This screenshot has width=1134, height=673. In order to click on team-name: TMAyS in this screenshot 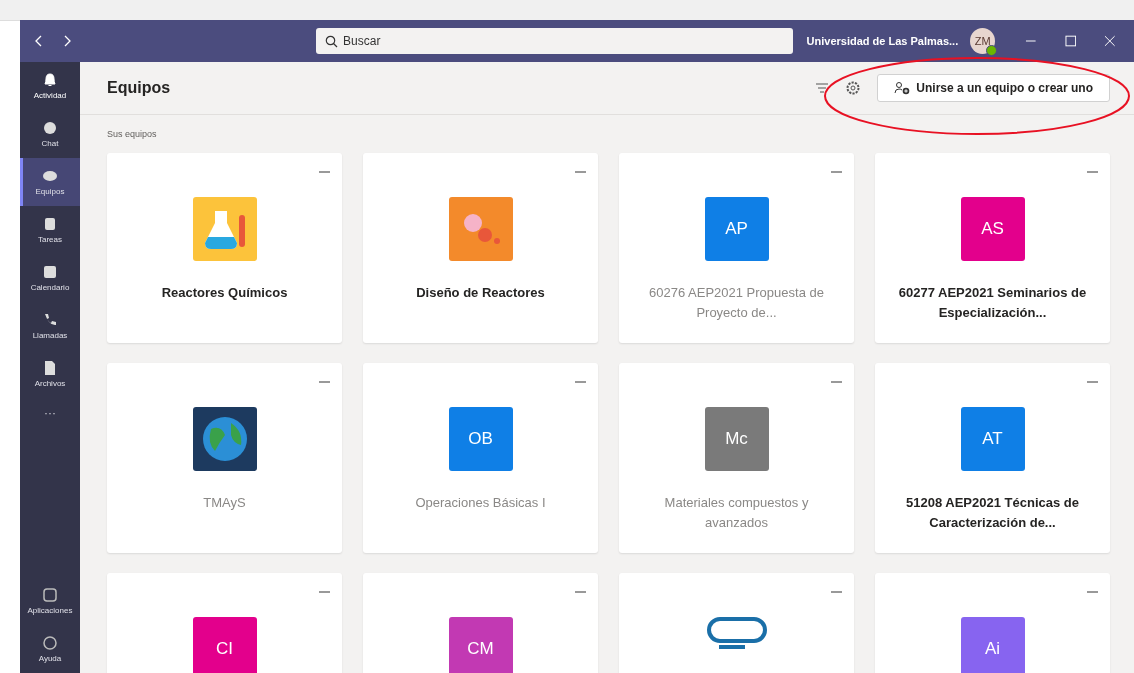, I will do `click(224, 503)`.